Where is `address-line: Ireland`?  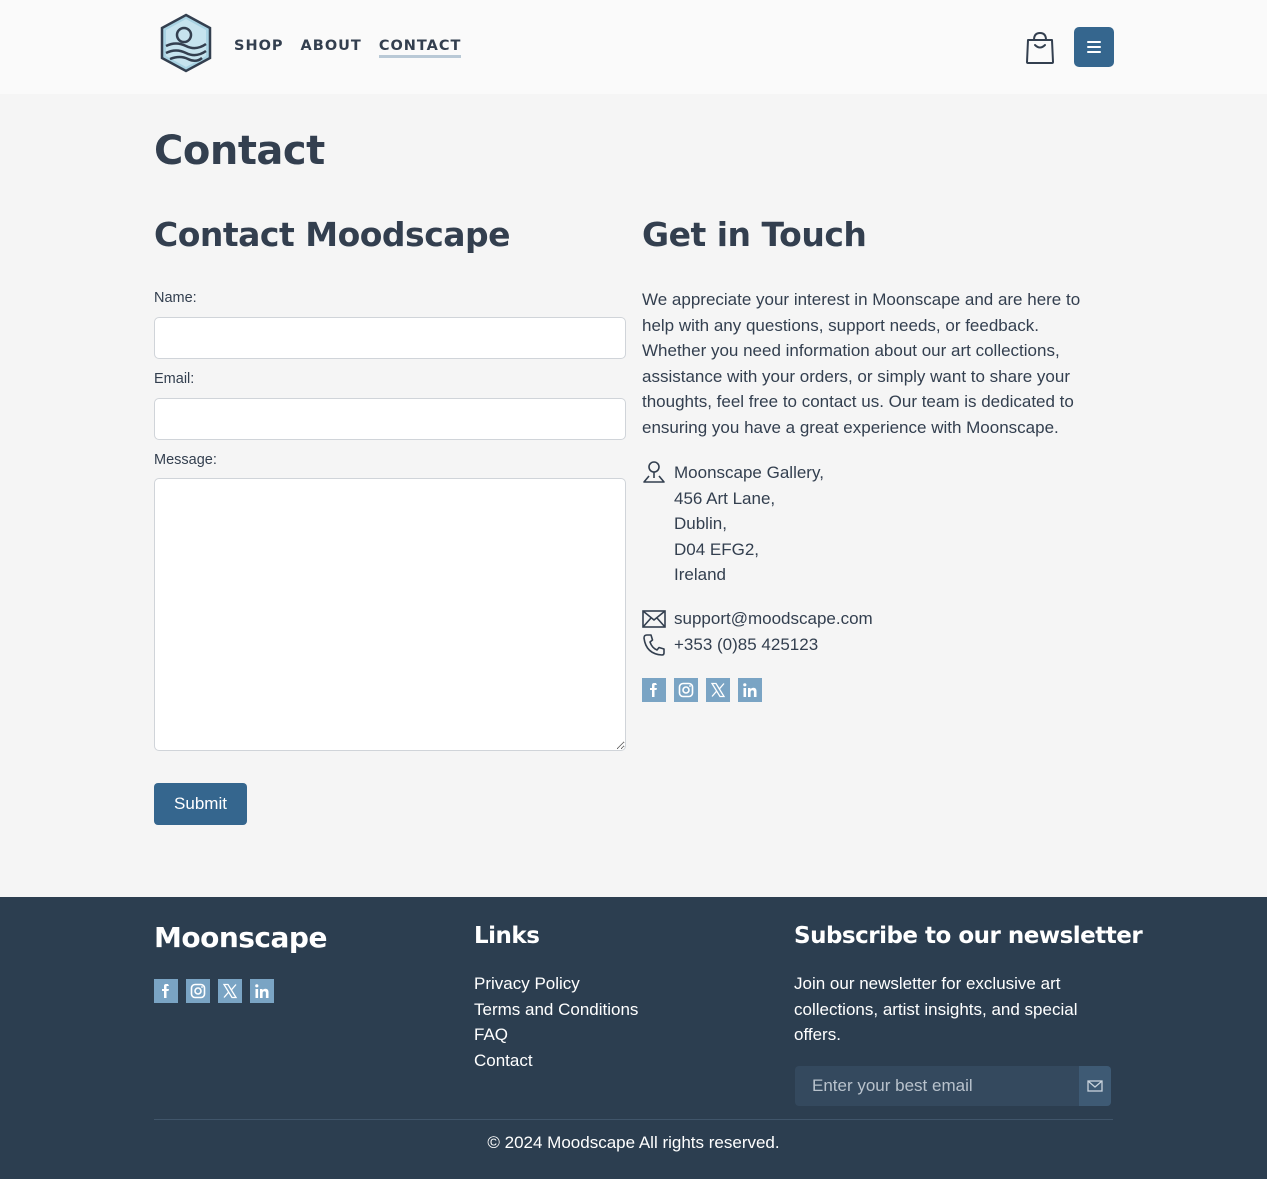
address-line: Ireland is located at coordinates (700, 574).